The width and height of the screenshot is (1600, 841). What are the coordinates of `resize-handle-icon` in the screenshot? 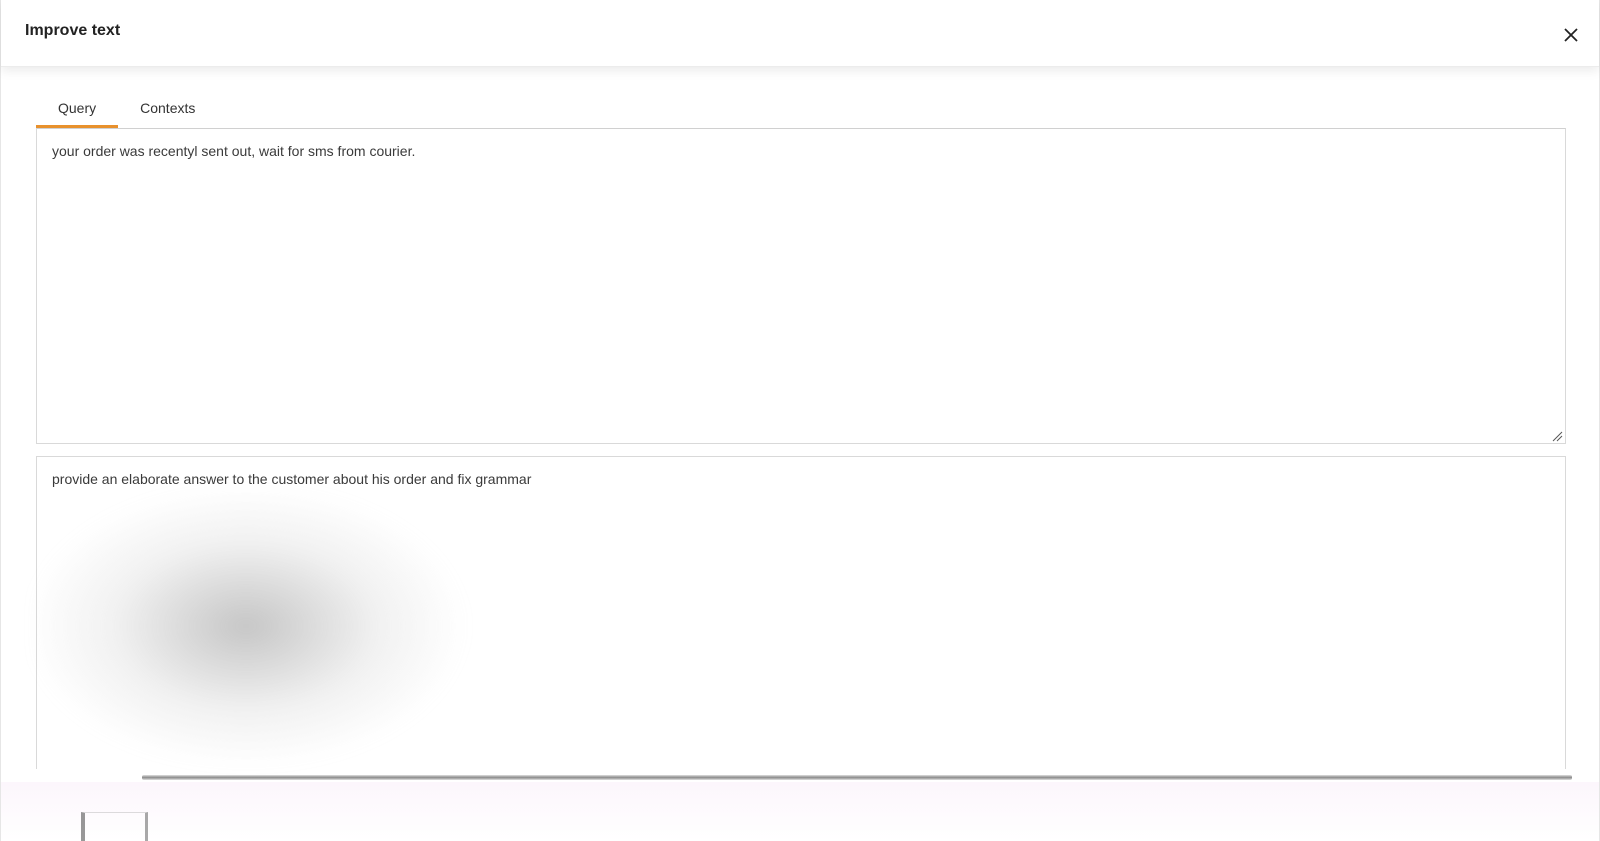 It's located at (1557, 436).